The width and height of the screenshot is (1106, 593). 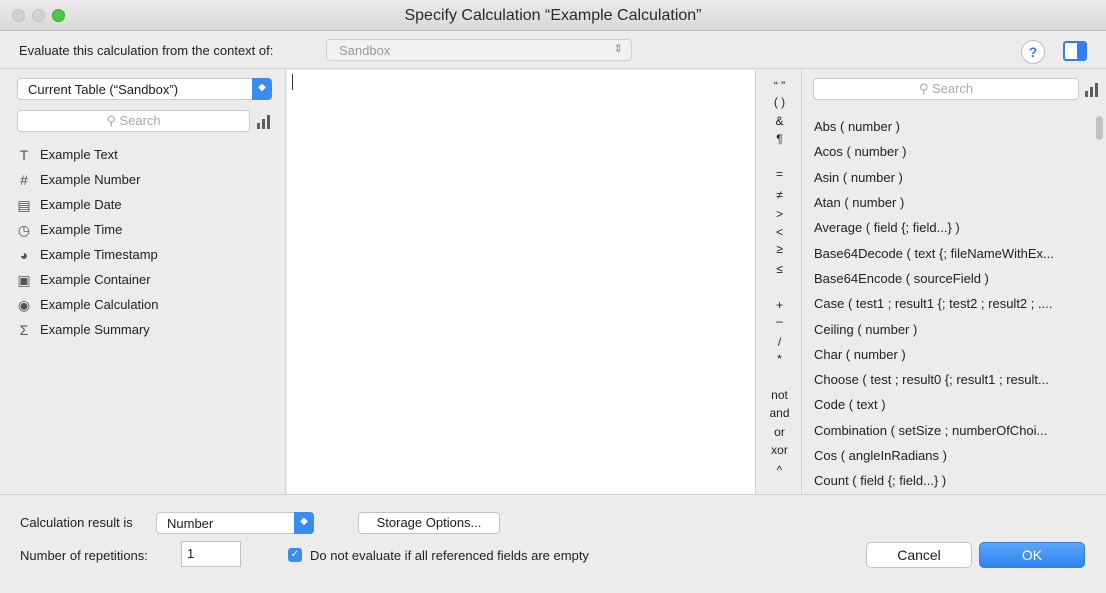 I want to click on fields-search-input: ⚲ Search, so click(x=133, y=121).